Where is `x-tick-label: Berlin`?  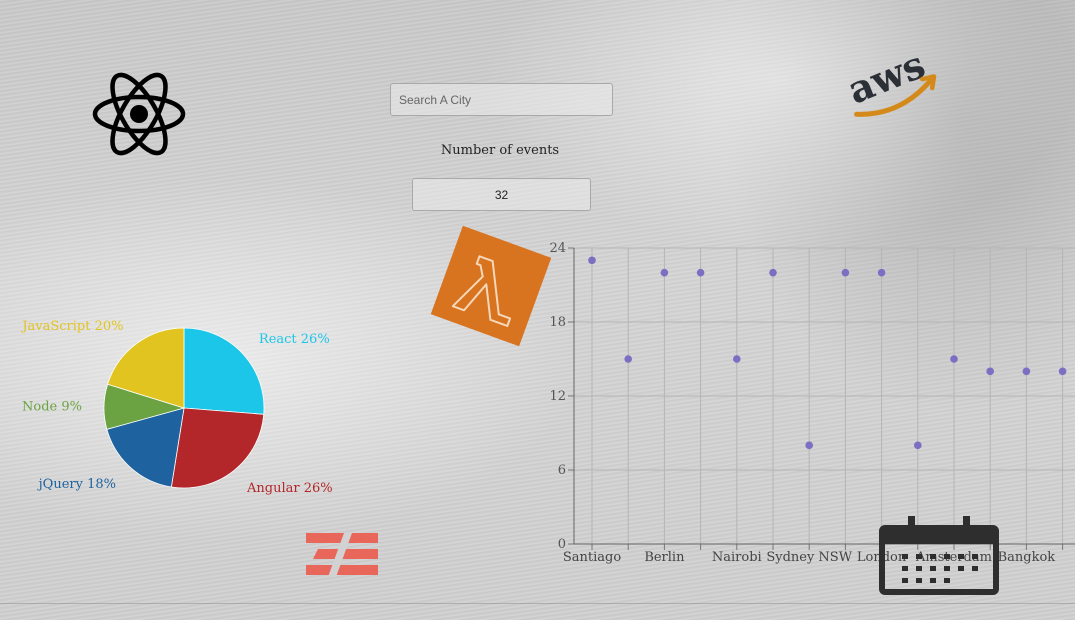 x-tick-label: Berlin is located at coordinates (664, 557).